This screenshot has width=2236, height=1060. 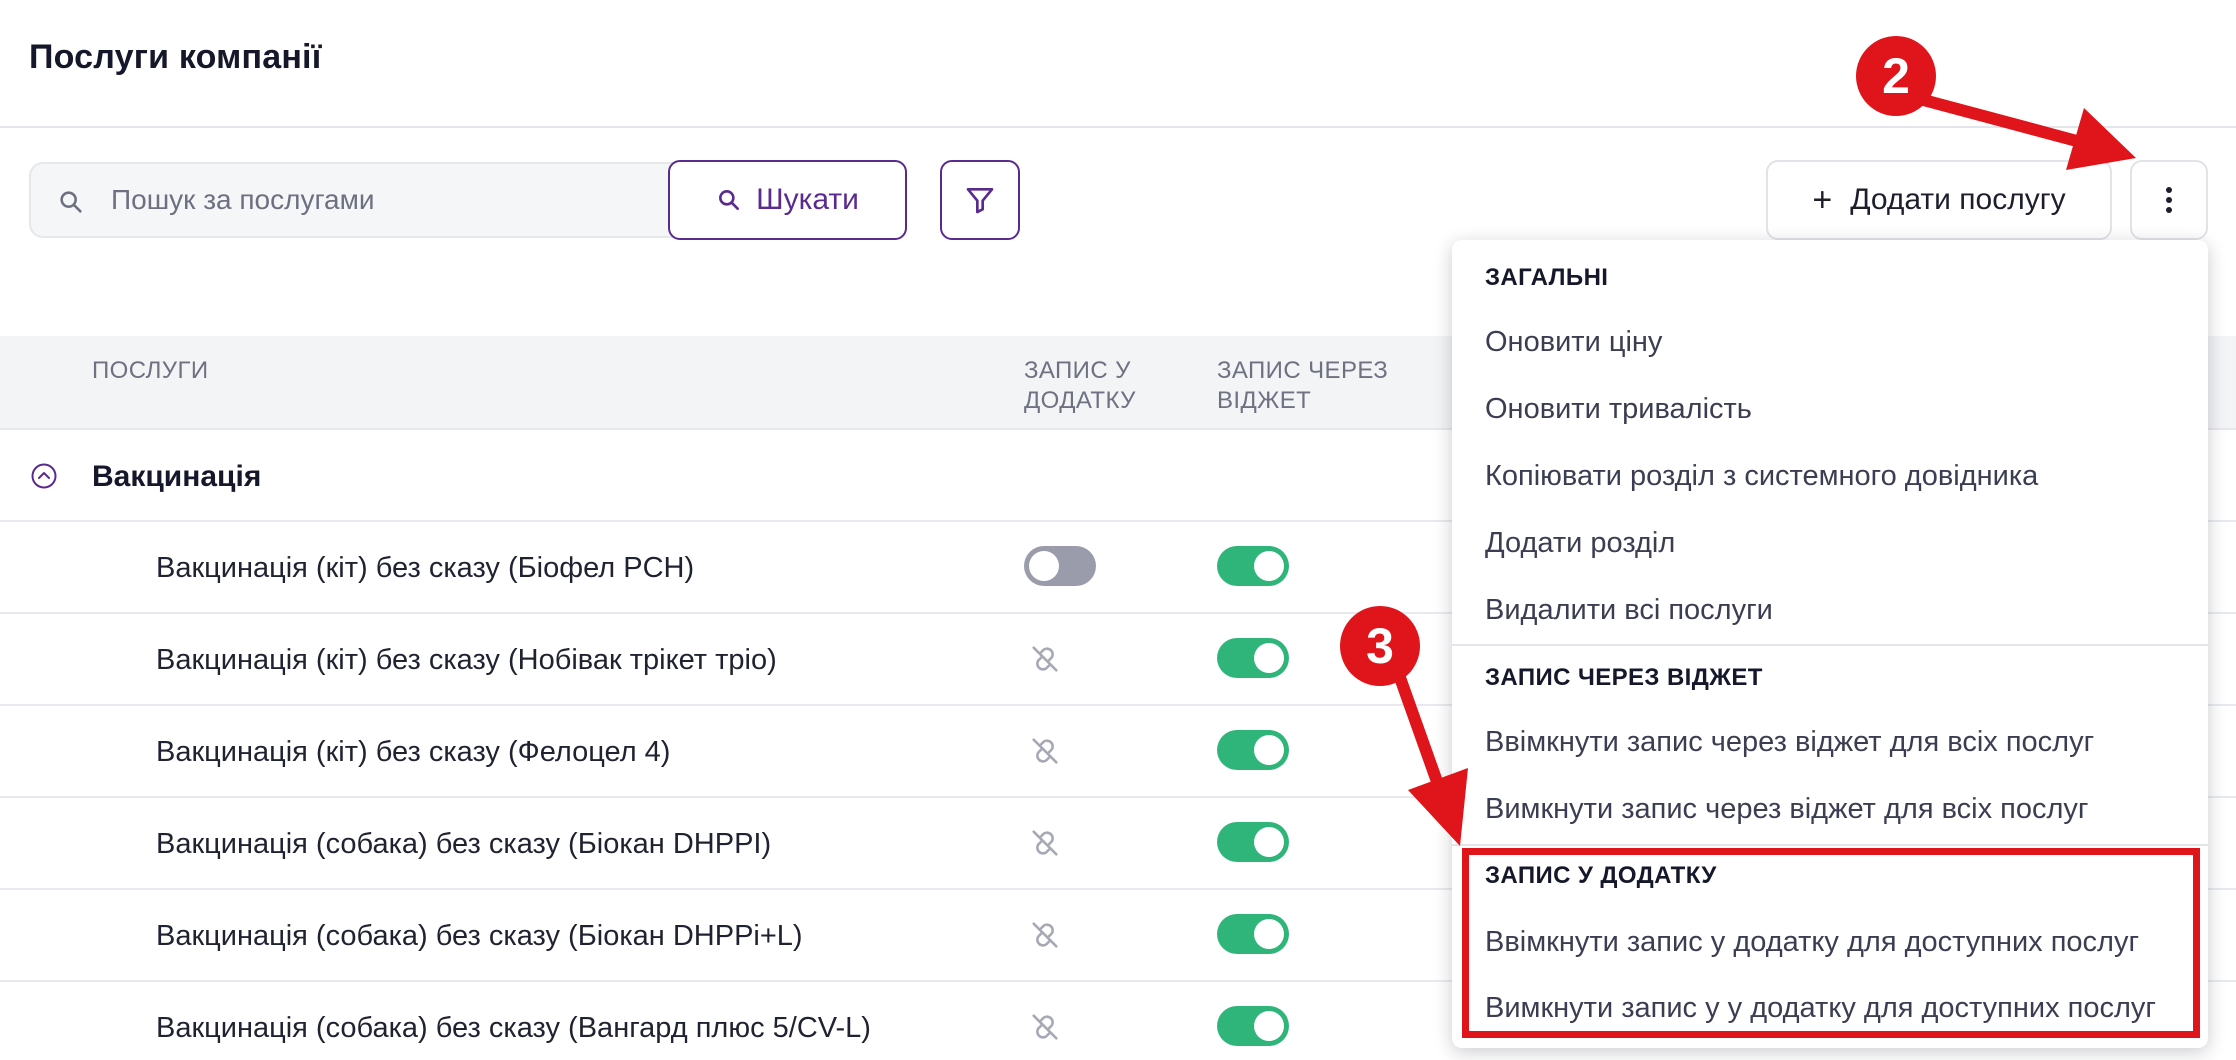 What do you see at coordinates (1094, 386) in the screenshot?
I see `column-header-app-booking: ЗАПИС У ДОДАТКУ` at bounding box center [1094, 386].